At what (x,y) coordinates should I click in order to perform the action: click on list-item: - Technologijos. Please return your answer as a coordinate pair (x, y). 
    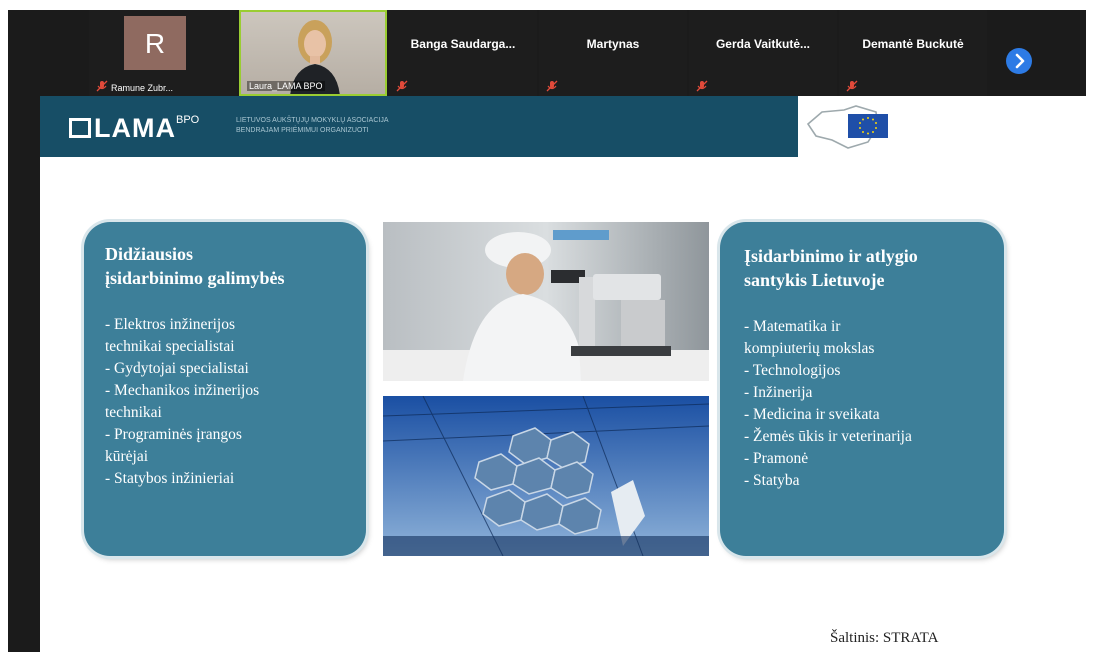
    Looking at the image, I should click on (792, 370).